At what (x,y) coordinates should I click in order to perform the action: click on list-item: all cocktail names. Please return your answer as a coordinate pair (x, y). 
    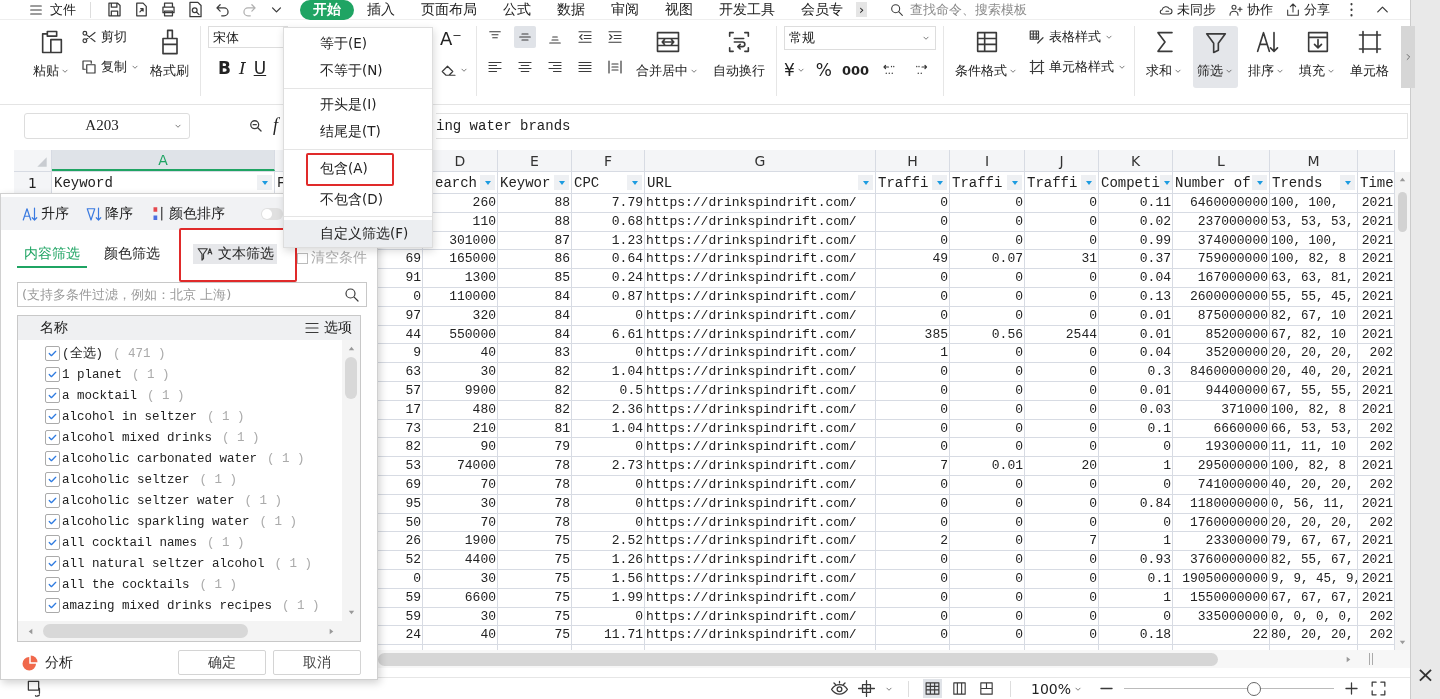
    Looking at the image, I should click on (130, 542).